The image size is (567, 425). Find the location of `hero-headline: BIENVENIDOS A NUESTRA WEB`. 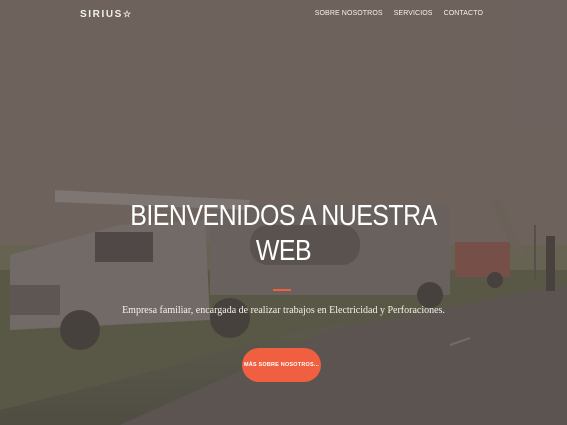

hero-headline: BIENVENIDOS A NUESTRA WEB is located at coordinates (284, 234).